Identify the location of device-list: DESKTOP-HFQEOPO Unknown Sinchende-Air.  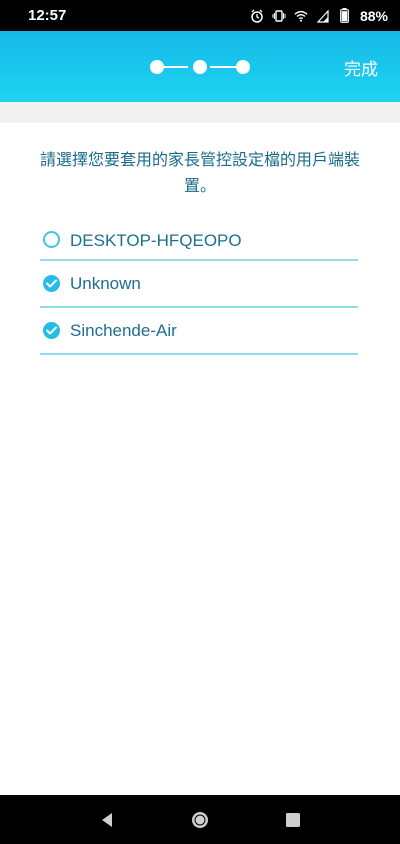
(199, 291).